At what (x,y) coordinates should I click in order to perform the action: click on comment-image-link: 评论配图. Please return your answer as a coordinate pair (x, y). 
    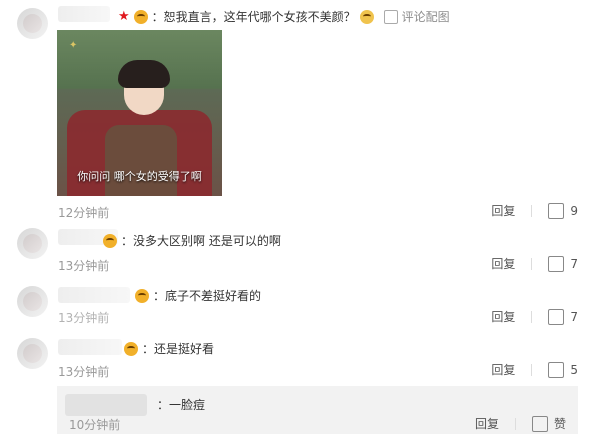
    Looking at the image, I should click on (426, 16).